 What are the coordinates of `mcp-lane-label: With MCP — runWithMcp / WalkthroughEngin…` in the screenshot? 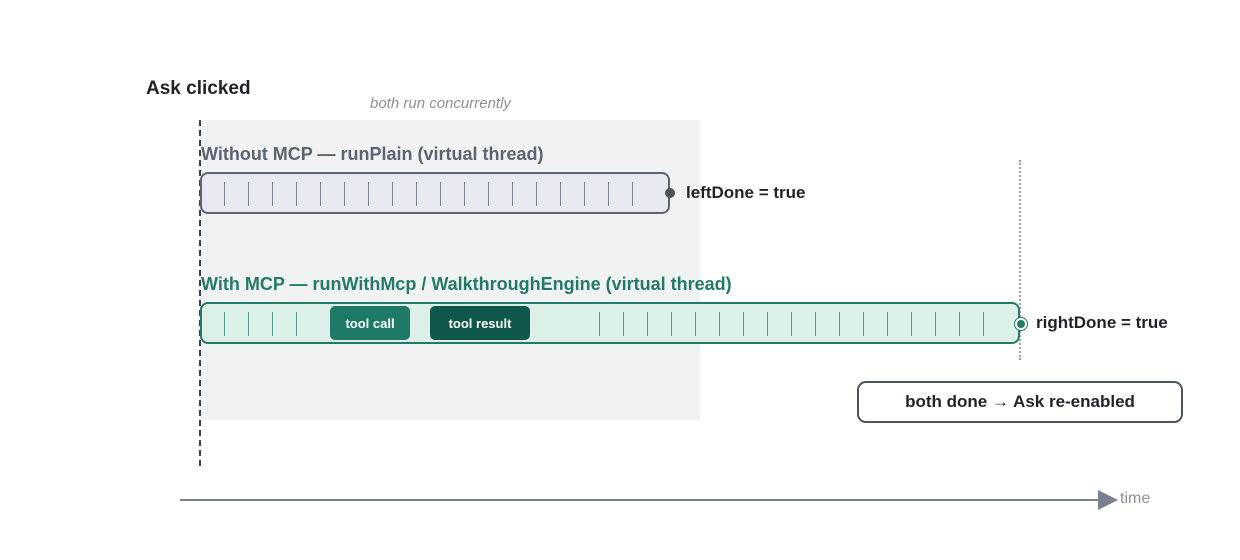 It's located at (466, 284).